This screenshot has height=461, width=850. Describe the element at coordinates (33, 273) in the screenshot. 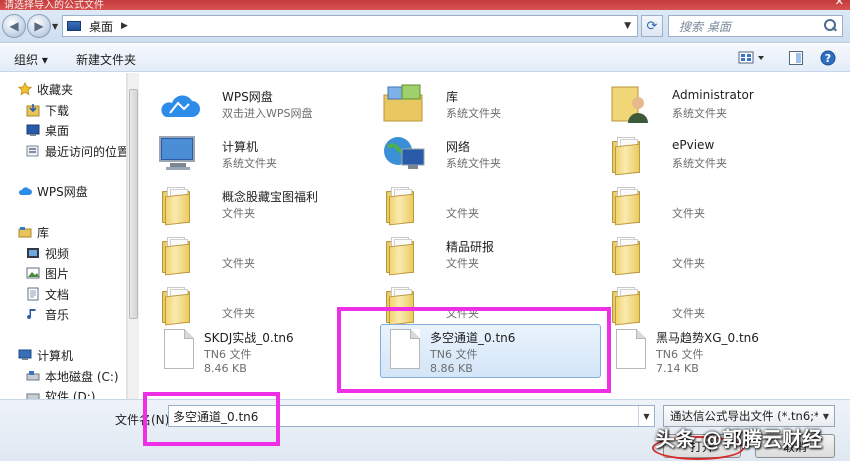

I see `pictures-icon` at that location.